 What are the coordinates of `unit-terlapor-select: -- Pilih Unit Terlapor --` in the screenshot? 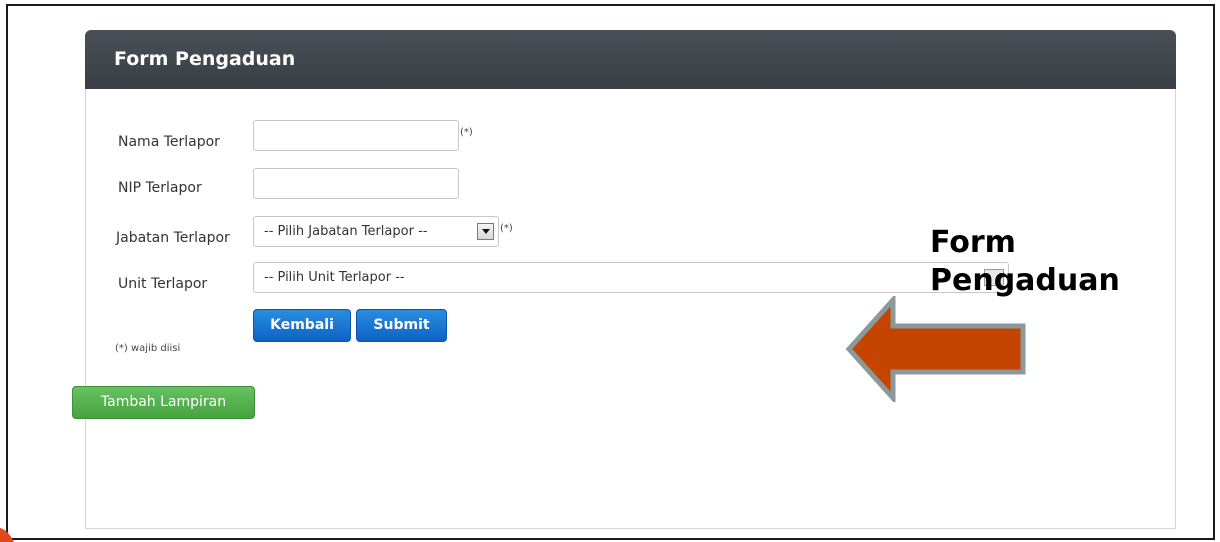 It's located at (631, 277).